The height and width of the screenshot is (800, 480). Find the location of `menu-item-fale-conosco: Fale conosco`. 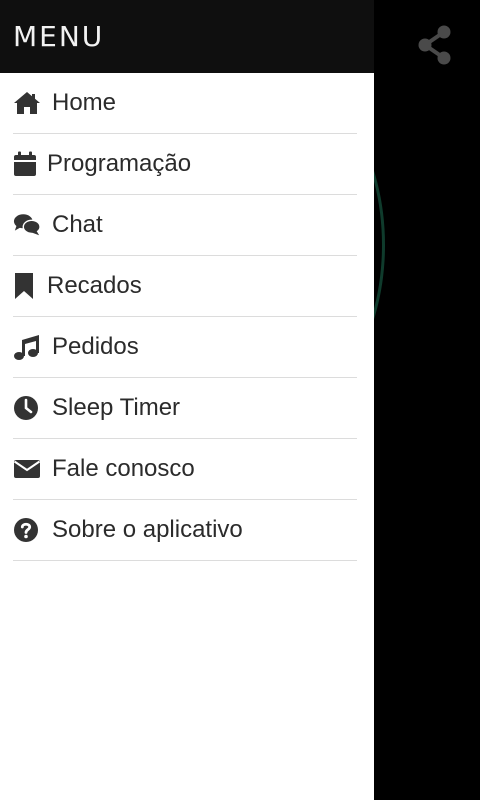

menu-item-fale-conosco: Fale conosco is located at coordinates (185, 469).